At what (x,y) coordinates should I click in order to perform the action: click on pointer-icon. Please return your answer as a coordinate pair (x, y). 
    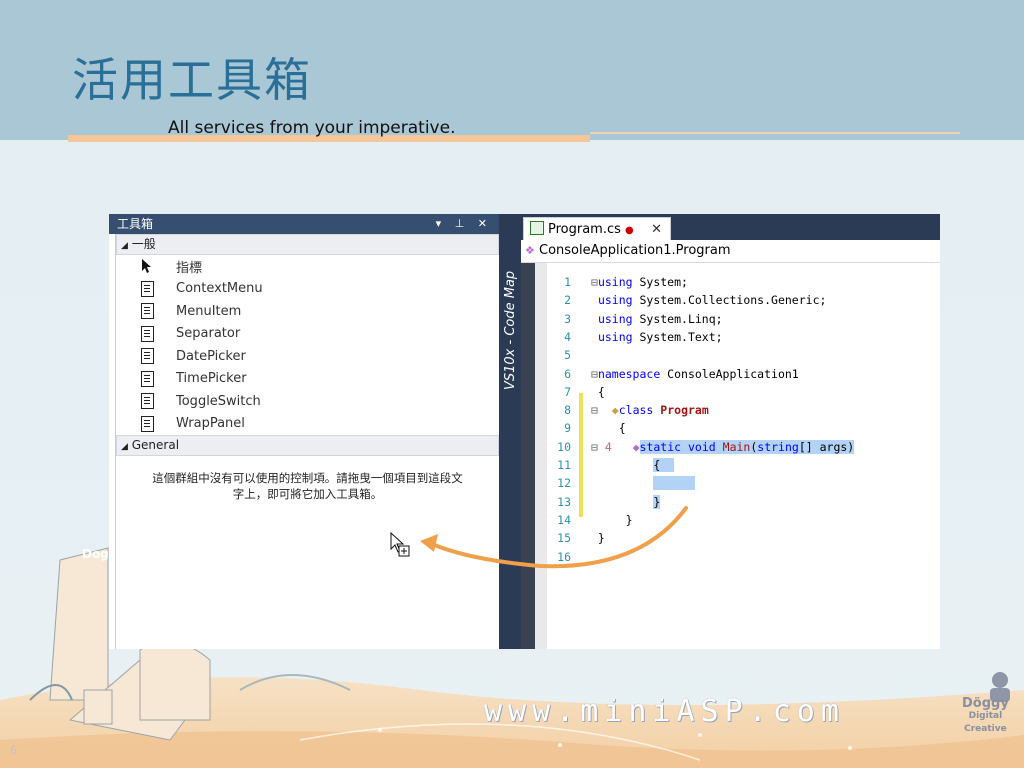
    Looking at the image, I should click on (147, 266).